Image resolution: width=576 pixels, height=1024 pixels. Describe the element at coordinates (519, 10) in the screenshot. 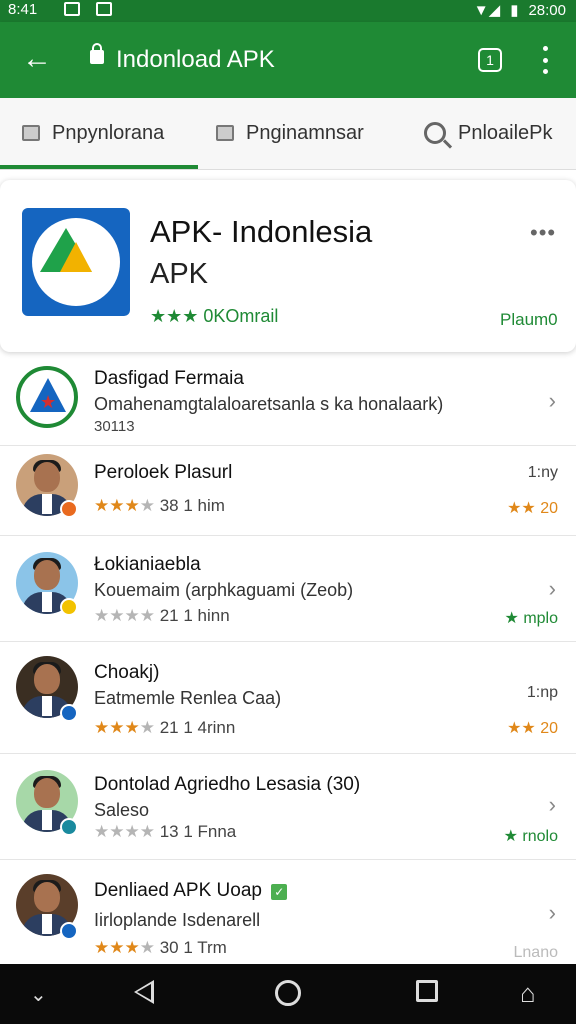

I see `status-right: ▼◢ ▮ 28:00` at that location.